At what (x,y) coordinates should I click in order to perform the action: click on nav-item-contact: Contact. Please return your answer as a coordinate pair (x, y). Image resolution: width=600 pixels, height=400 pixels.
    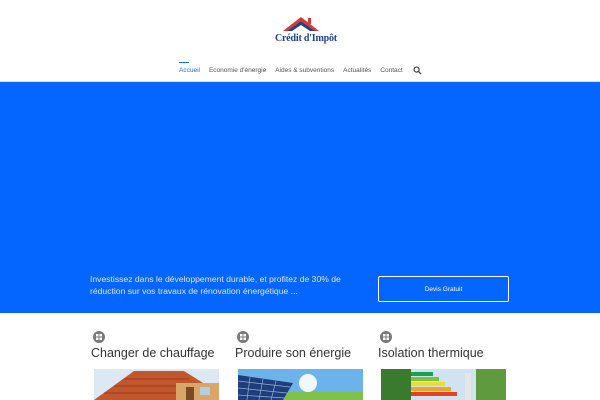
    Looking at the image, I should click on (391, 70).